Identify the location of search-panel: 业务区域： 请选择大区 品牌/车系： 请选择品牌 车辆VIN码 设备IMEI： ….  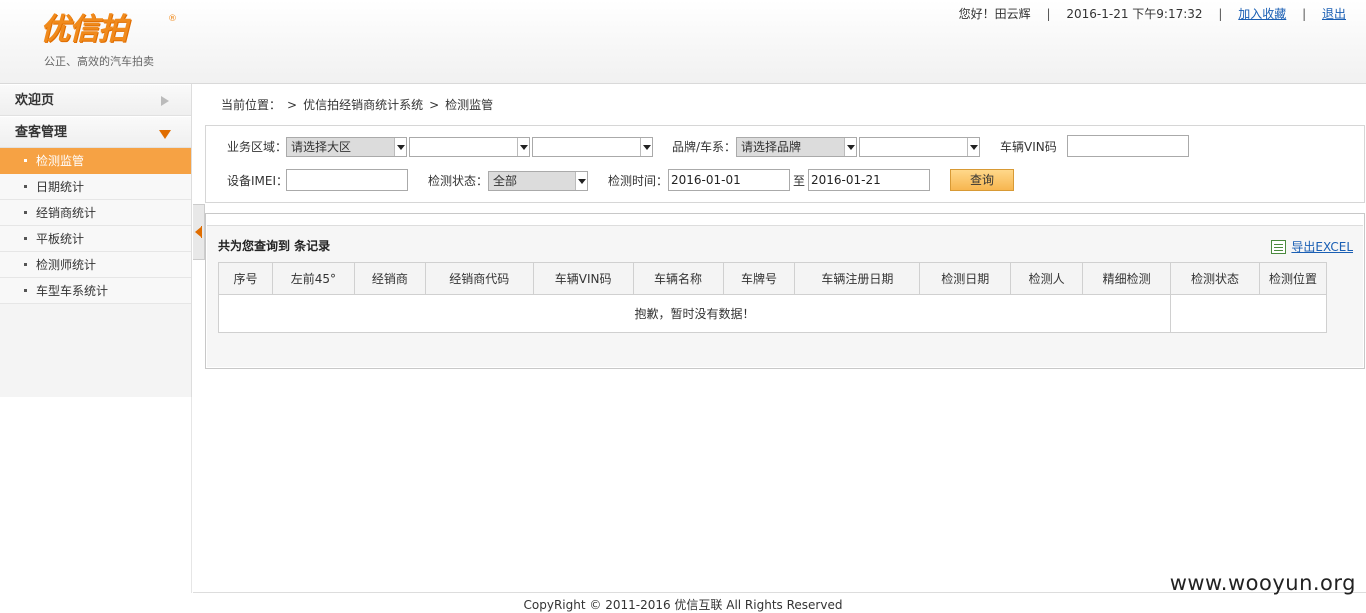
(785, 164).